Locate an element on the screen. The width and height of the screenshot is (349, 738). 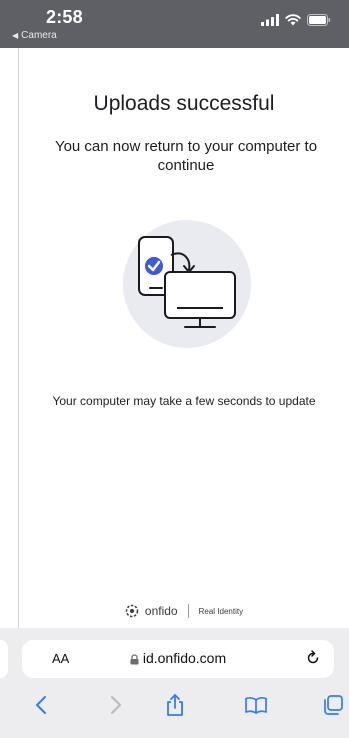
back-button is located at coordinates (41, 705).